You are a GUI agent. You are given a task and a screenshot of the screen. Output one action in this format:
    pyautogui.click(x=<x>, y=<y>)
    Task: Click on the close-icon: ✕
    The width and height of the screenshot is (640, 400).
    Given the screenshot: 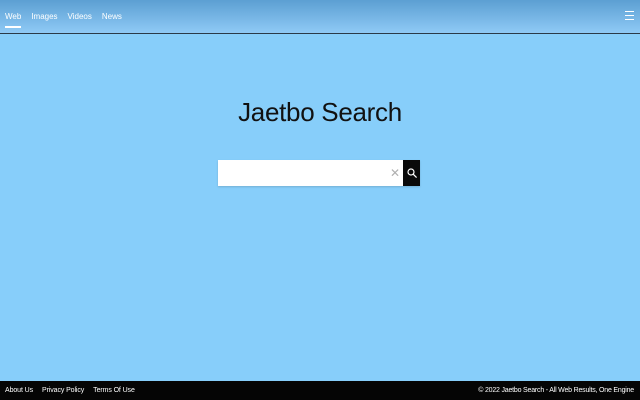 What is the action you would take?
    pyautogui.click(x=395, y=173)
    